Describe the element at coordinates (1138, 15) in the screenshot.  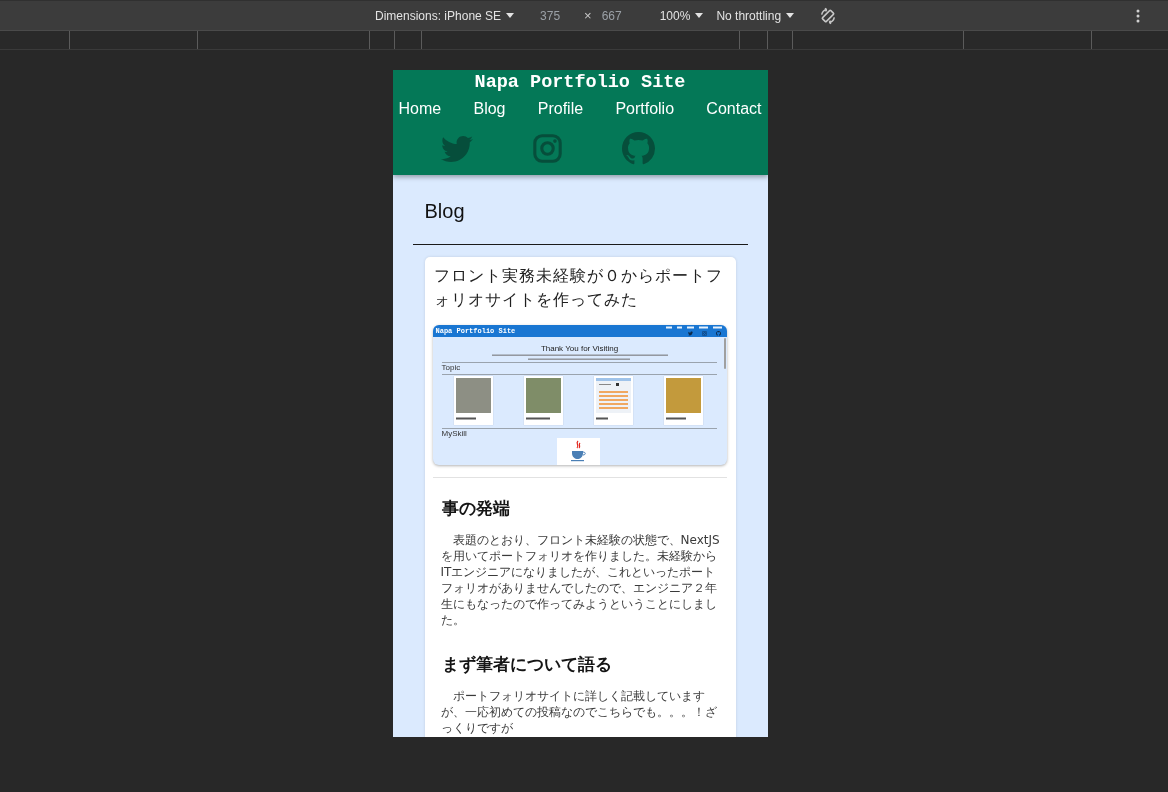
I see `more-icon` at that location.